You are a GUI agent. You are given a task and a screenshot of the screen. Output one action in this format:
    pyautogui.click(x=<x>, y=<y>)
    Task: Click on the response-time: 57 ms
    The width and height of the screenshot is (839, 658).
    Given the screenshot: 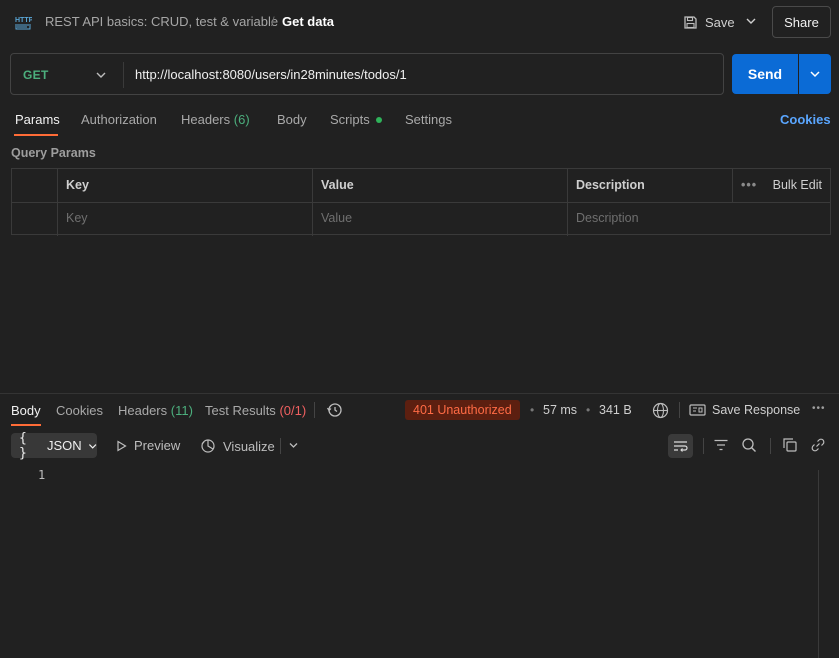 What is the action you would take?
    pyautogui.click(x=560, y=410)
    